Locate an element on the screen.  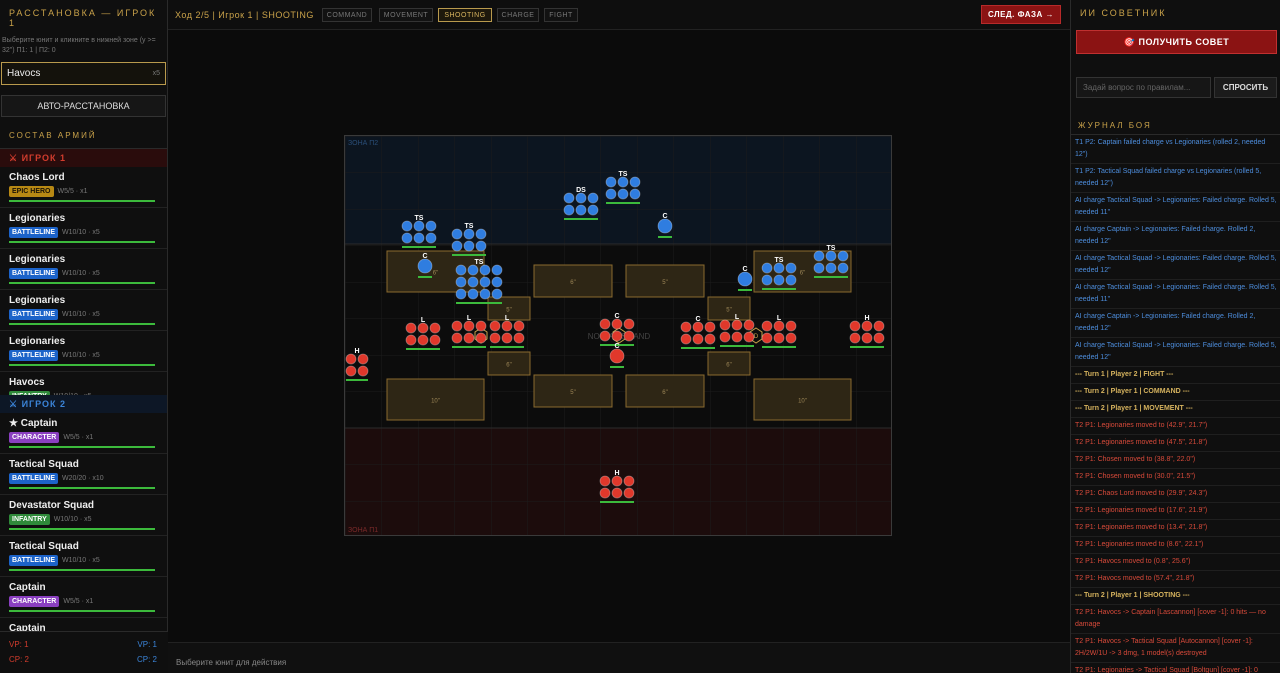
terrain-height-label: 10" is located at coordinates (435, 402).